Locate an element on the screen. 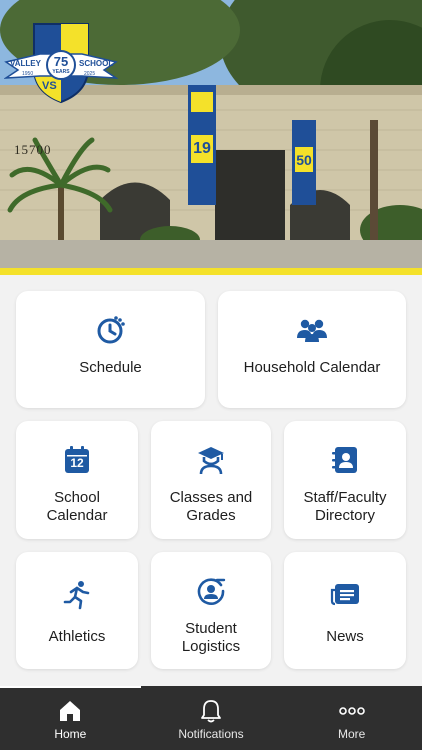  tile-label: Athletics is located at coordinates (77, 636).